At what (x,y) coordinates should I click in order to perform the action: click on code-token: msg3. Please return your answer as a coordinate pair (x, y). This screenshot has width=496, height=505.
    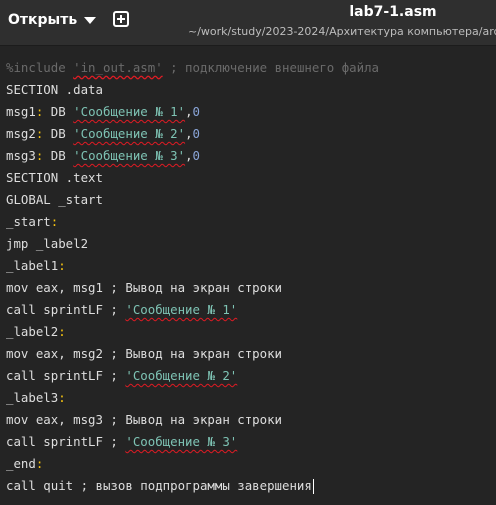
    Looking at the image, I should click on (21, 155).